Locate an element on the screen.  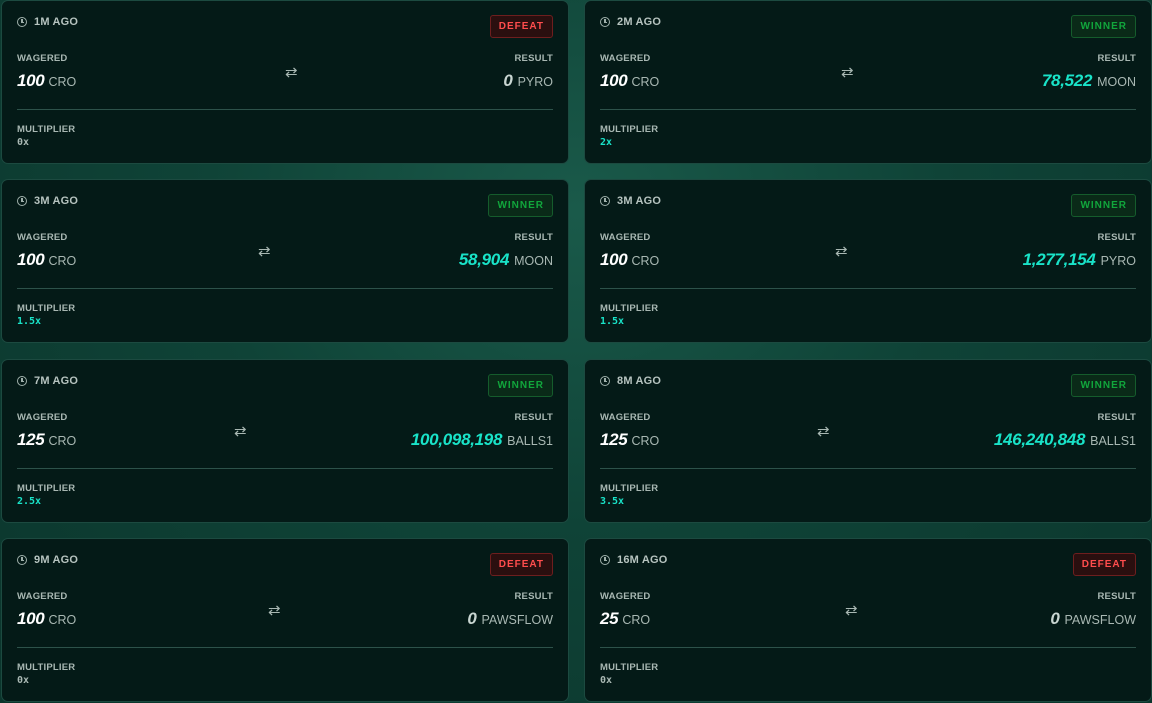
result-value: 0 PYRO is located at coordinates (528, 81).